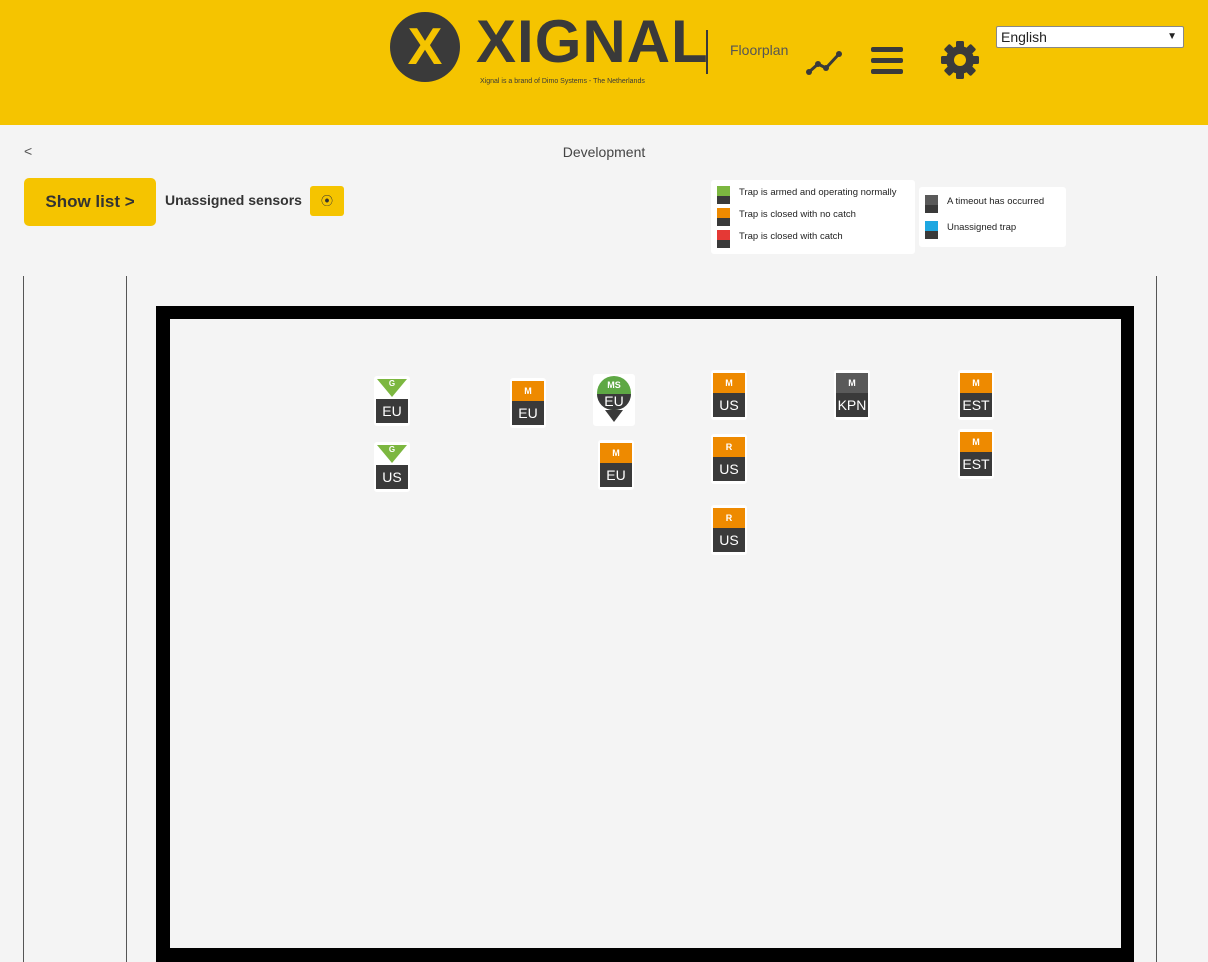 This screenshot has height=962, width=1208. What do you see at coordinates (887, 61) in the screenshot?
I see `hamburger-menu-icon` at bounding box center [887, 61].